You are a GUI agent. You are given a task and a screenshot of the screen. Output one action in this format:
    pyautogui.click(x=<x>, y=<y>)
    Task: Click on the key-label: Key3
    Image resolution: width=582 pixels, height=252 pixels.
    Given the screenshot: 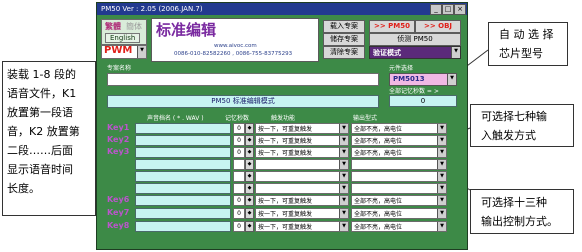 What is the action you would take?
    pyautogui.click(x=118, y=151)
    